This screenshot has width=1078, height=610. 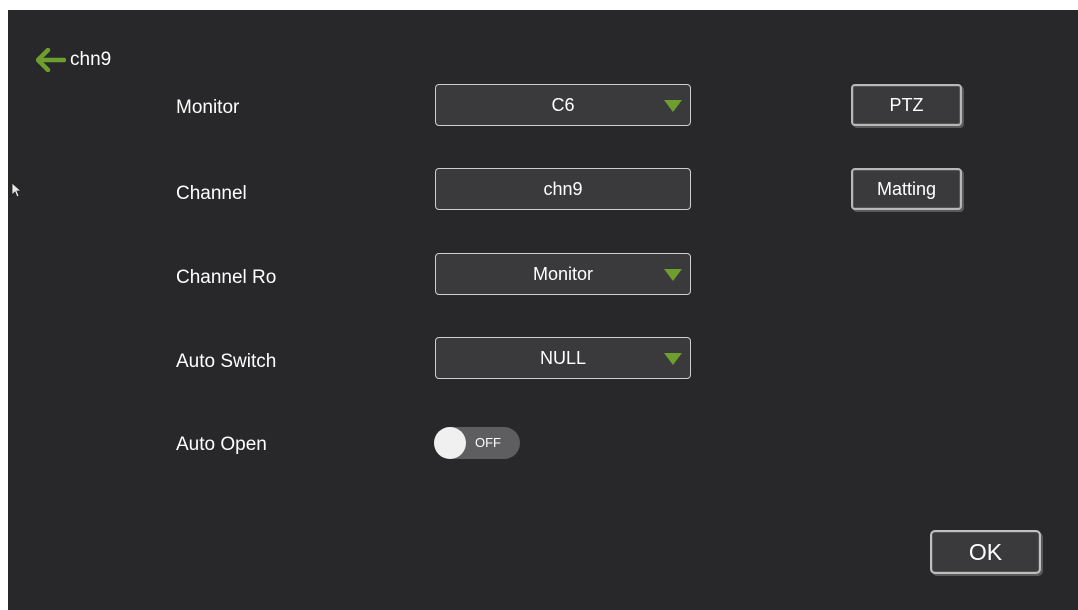 I want to click on auto-switch-value: NULL, so click(x=563, y=357).